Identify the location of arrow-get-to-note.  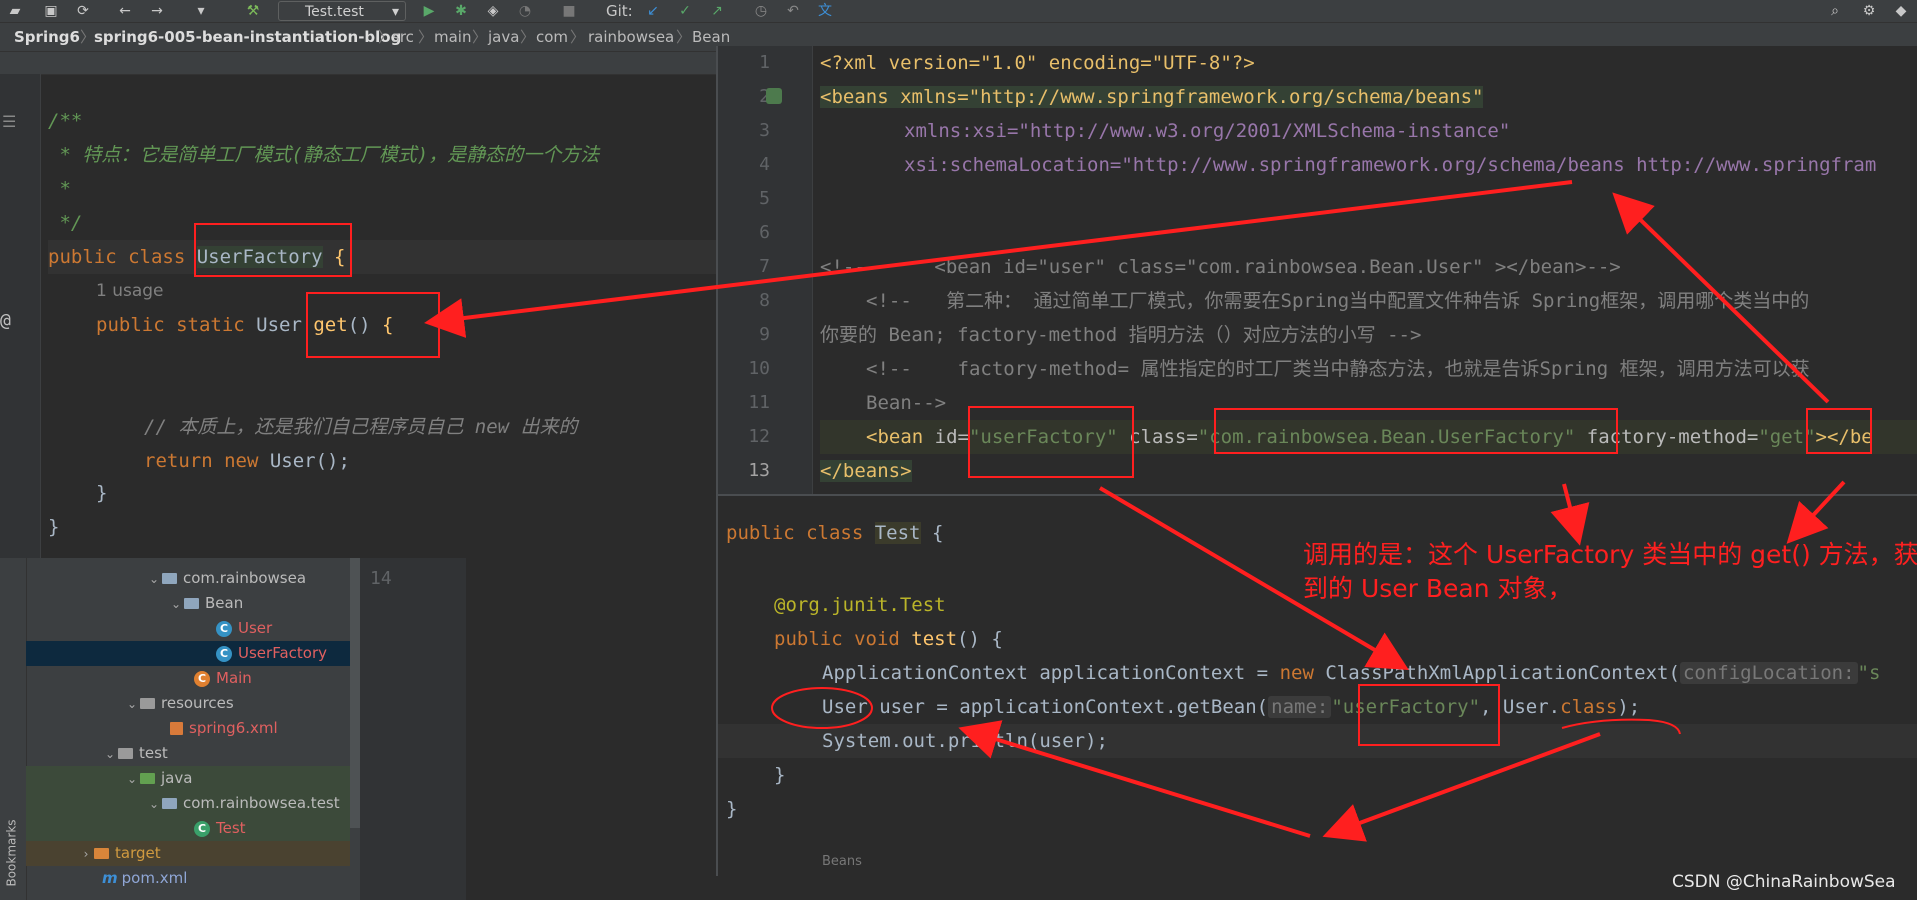
(1816, 512).